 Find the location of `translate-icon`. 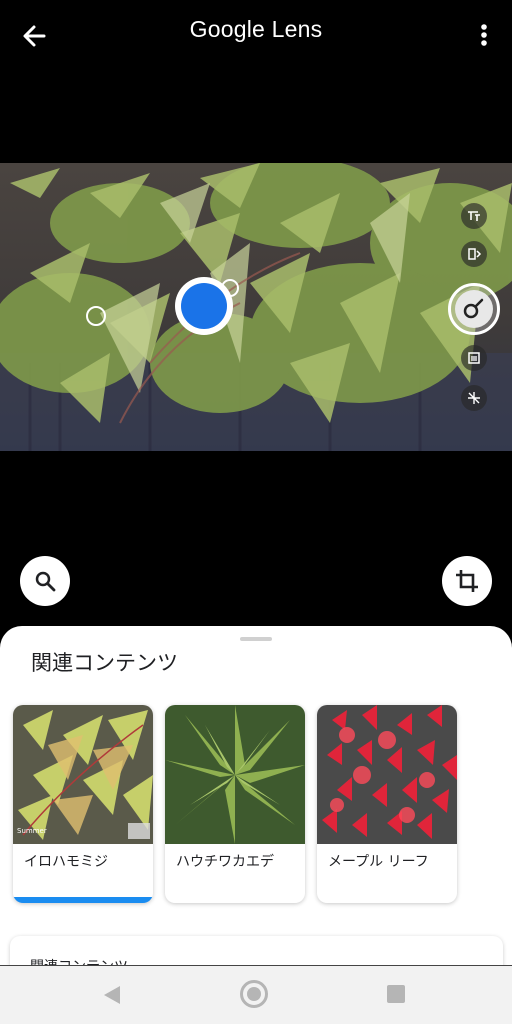

translate-icon is located at coordinates (474, 216).